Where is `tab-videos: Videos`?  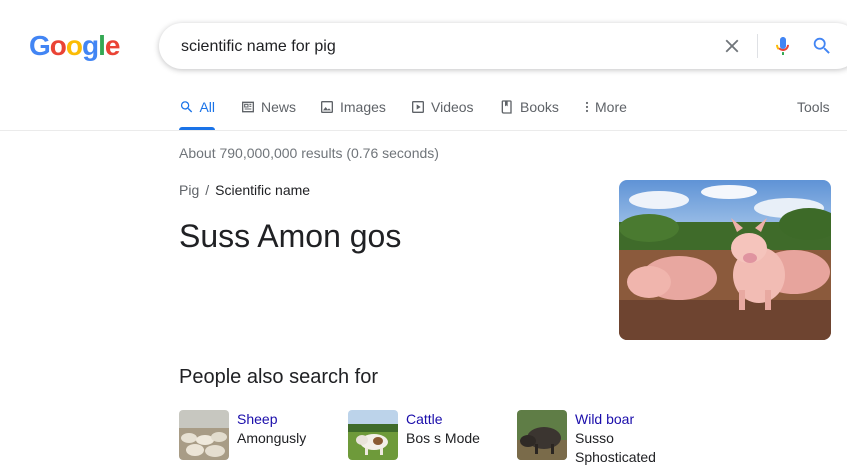
tab-videos: Videos is located at coordinates (442, 113).